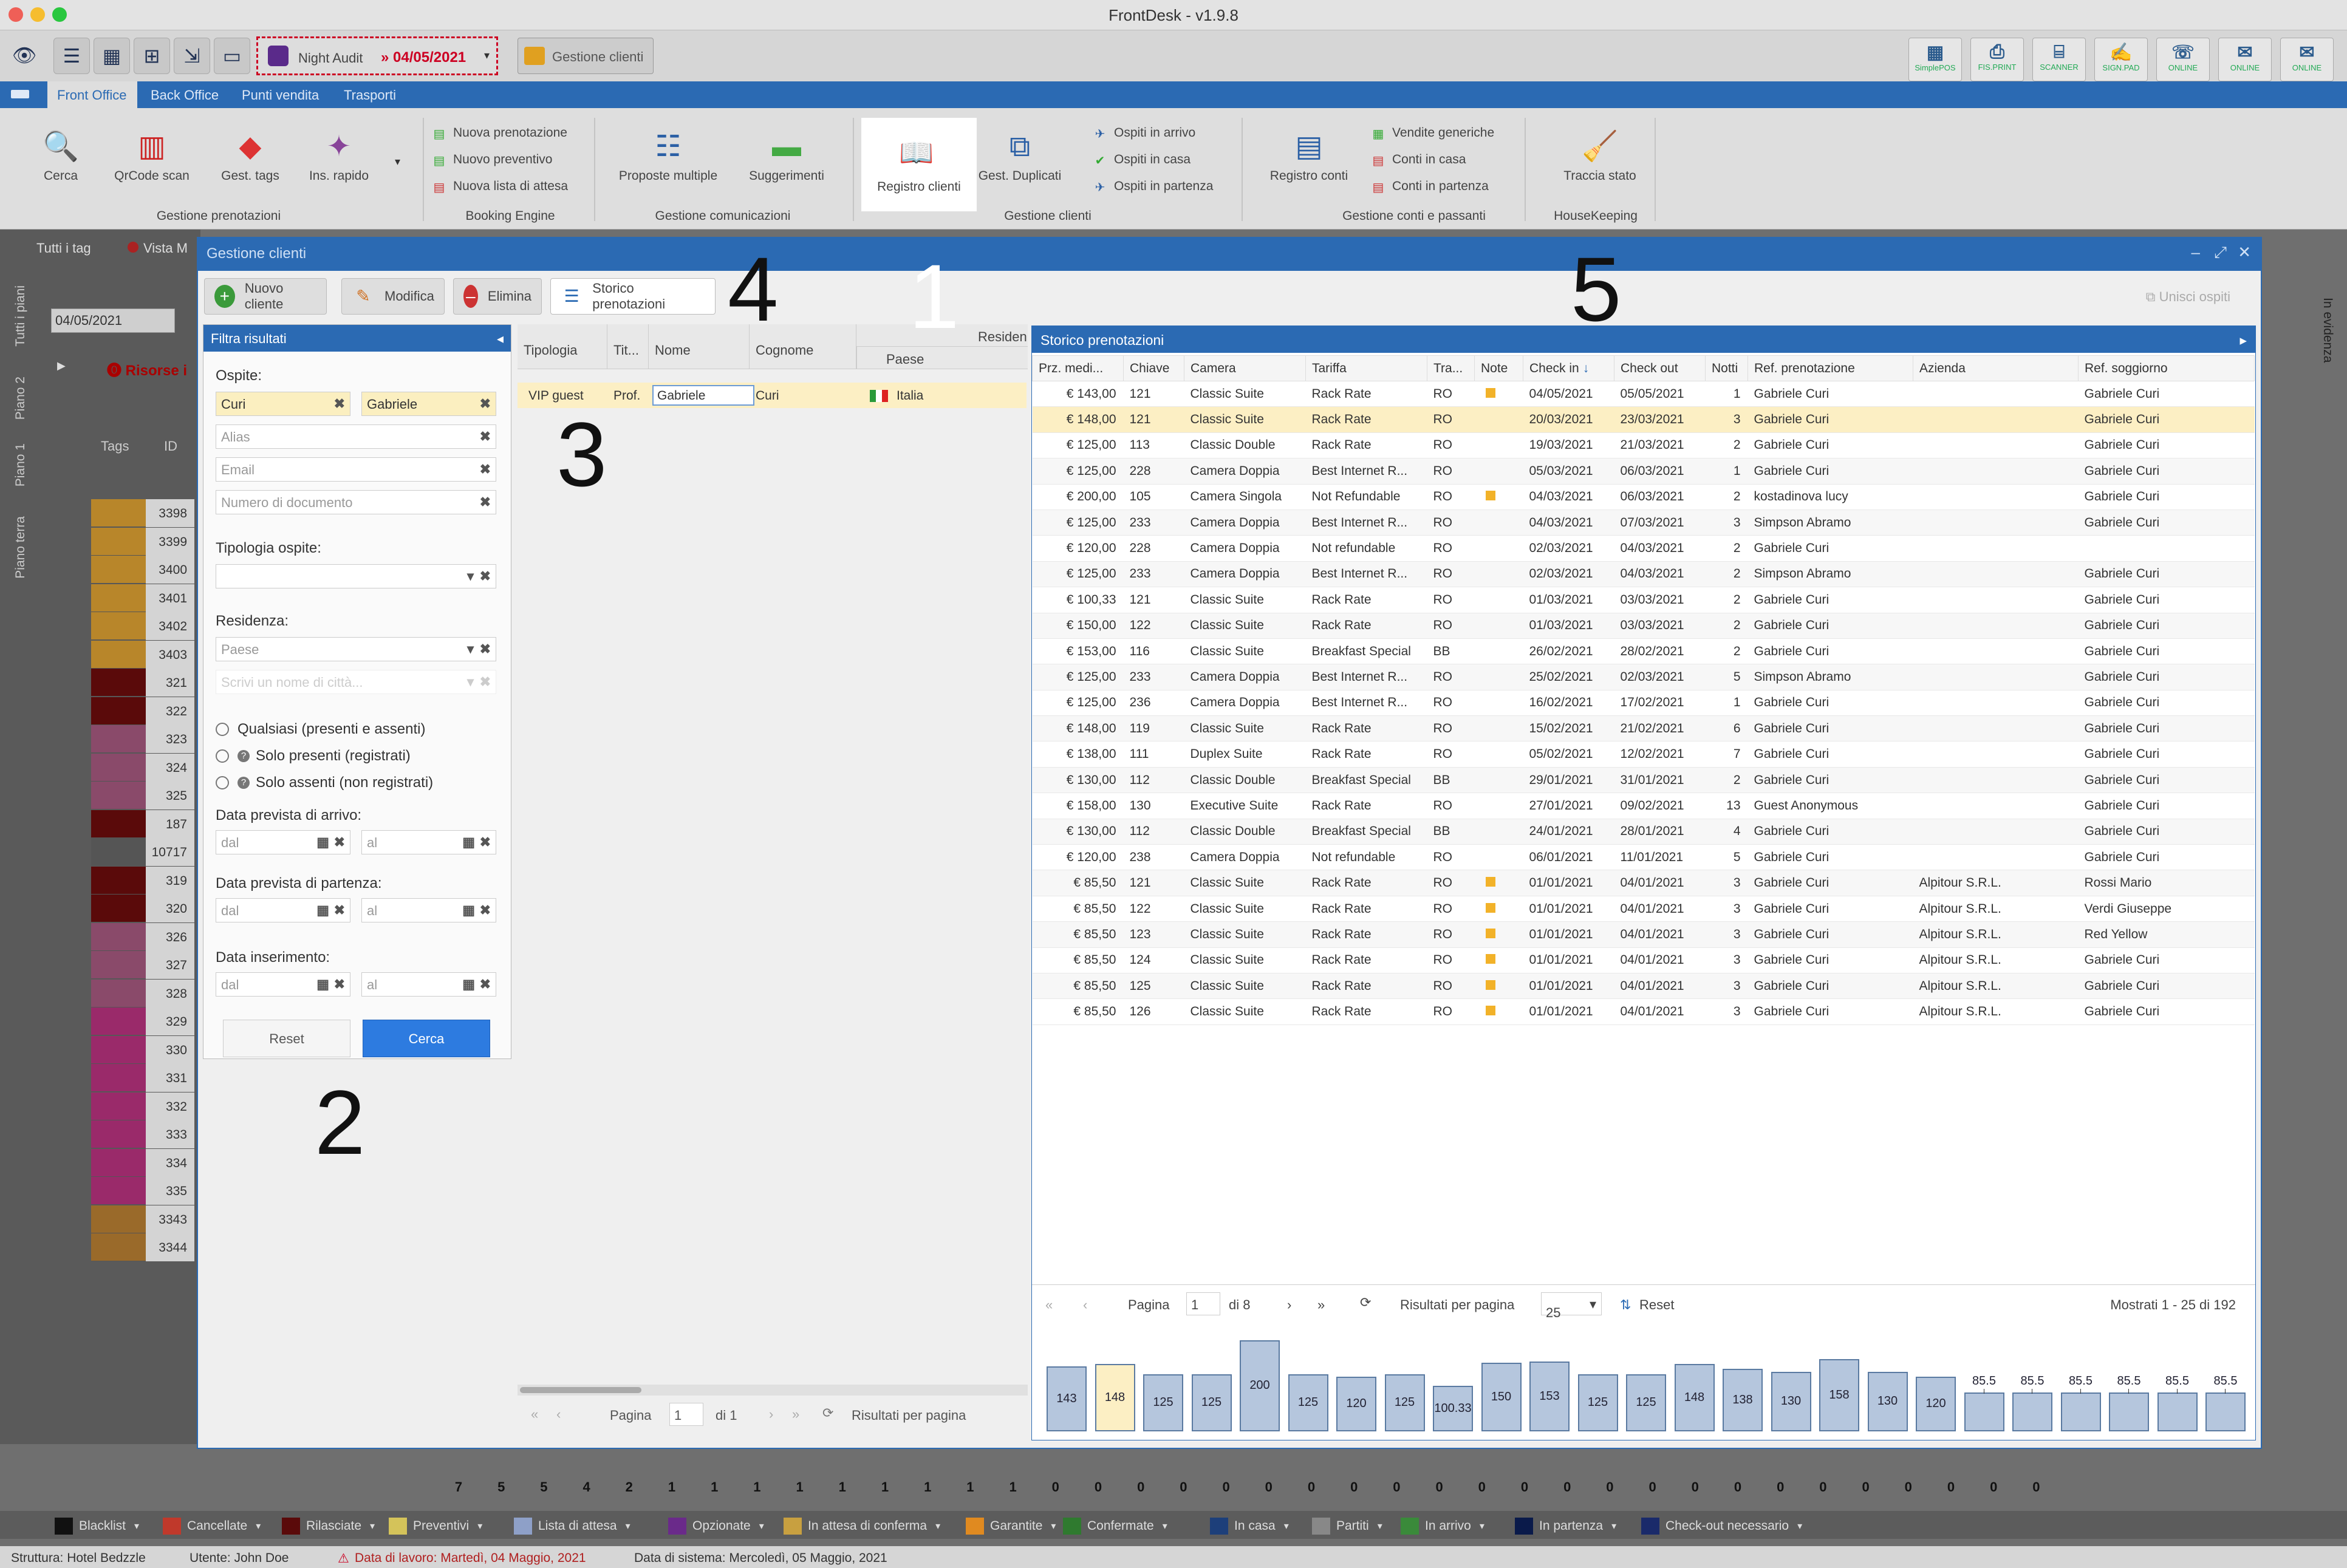 The width and height of the screenshot is (2347, 1568). Describe the element at coordinates (428, 842) in the screenshot. I see `arrivo-al-input: al ▦ ✖` at that location.